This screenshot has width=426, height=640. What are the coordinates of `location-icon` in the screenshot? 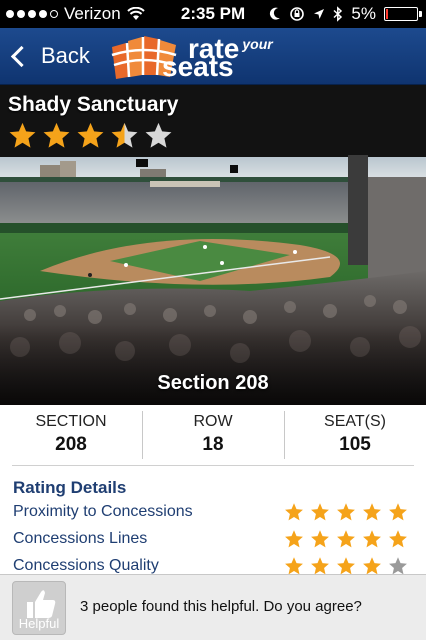 It's located at (319, 14).